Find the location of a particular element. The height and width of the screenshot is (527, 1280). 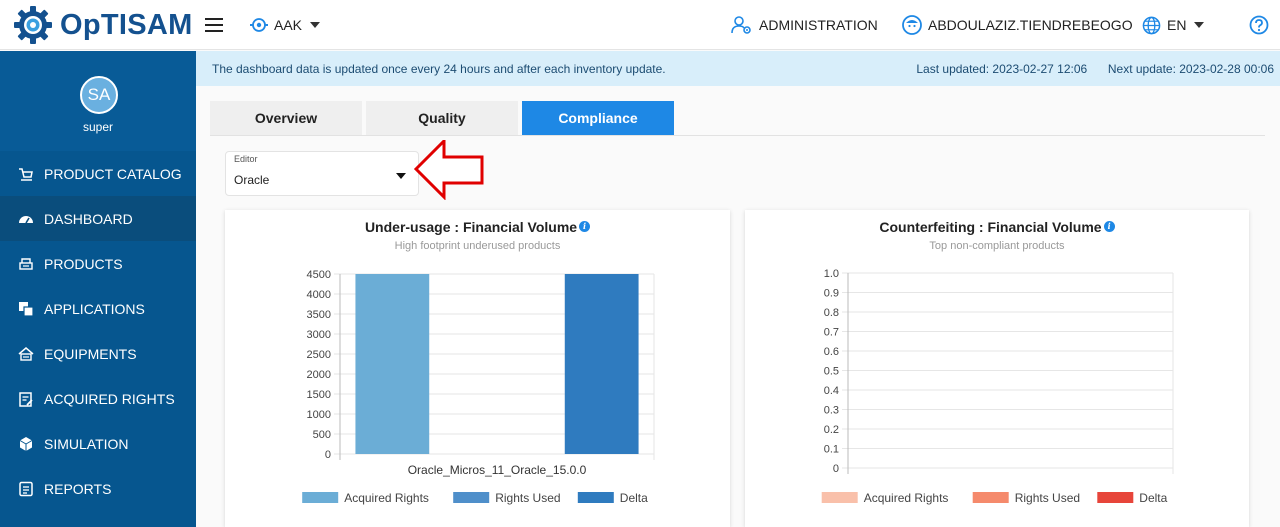

y-tick-label: 0.2 is located at coordinates (831, 430).